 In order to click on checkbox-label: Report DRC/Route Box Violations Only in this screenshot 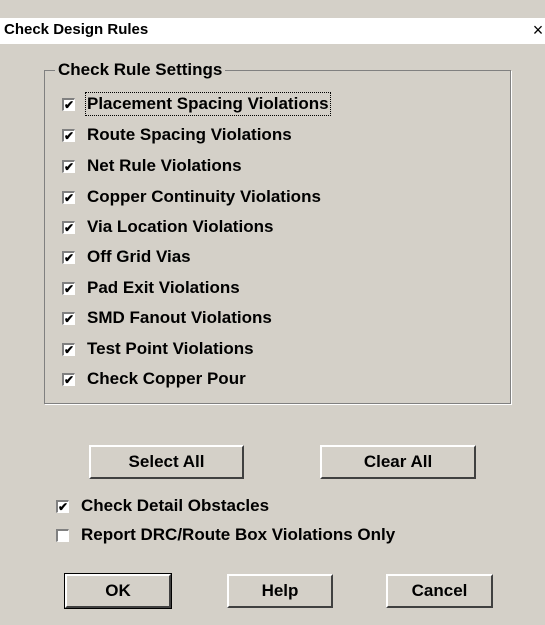, I will do `click(238, 534)`.